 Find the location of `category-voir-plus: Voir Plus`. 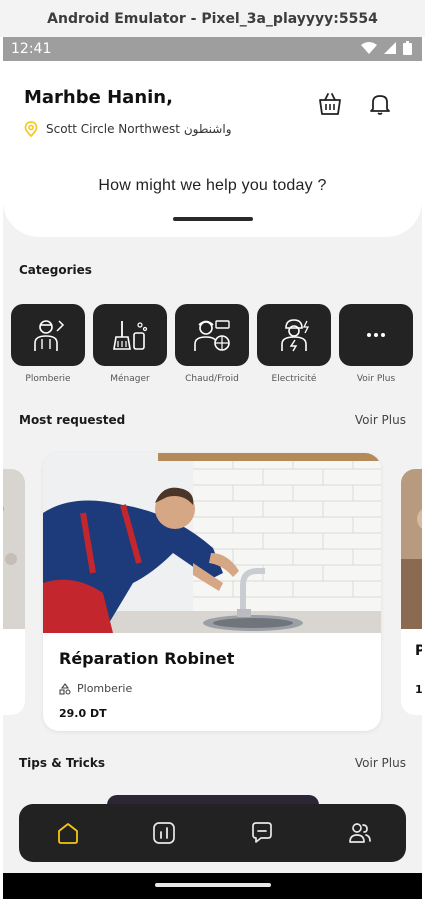

category-voir-plus: Voir Plus is located at coordinates (376, 344).